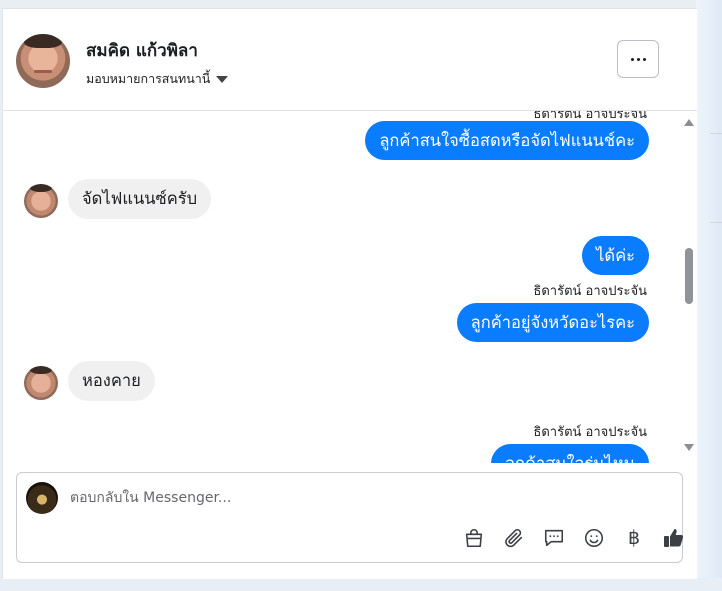 This screenshot has height=591, width=722. I want to click on assign-label: มอบหมายการสนทนานี้, so click(148, 78).